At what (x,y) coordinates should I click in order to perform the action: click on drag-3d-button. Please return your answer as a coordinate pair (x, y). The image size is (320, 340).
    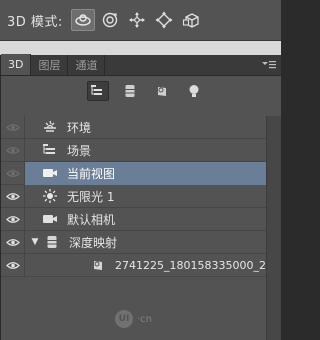
    Looking at the image, I should click on (137, 20).